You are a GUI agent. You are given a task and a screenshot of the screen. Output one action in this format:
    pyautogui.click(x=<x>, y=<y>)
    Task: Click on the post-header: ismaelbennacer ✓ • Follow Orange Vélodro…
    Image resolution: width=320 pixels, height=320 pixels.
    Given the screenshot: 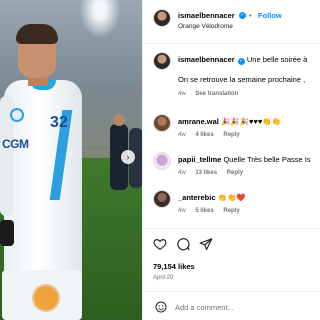 What is the action you would take?
    pyautogui.click(x=231, y=22)
    